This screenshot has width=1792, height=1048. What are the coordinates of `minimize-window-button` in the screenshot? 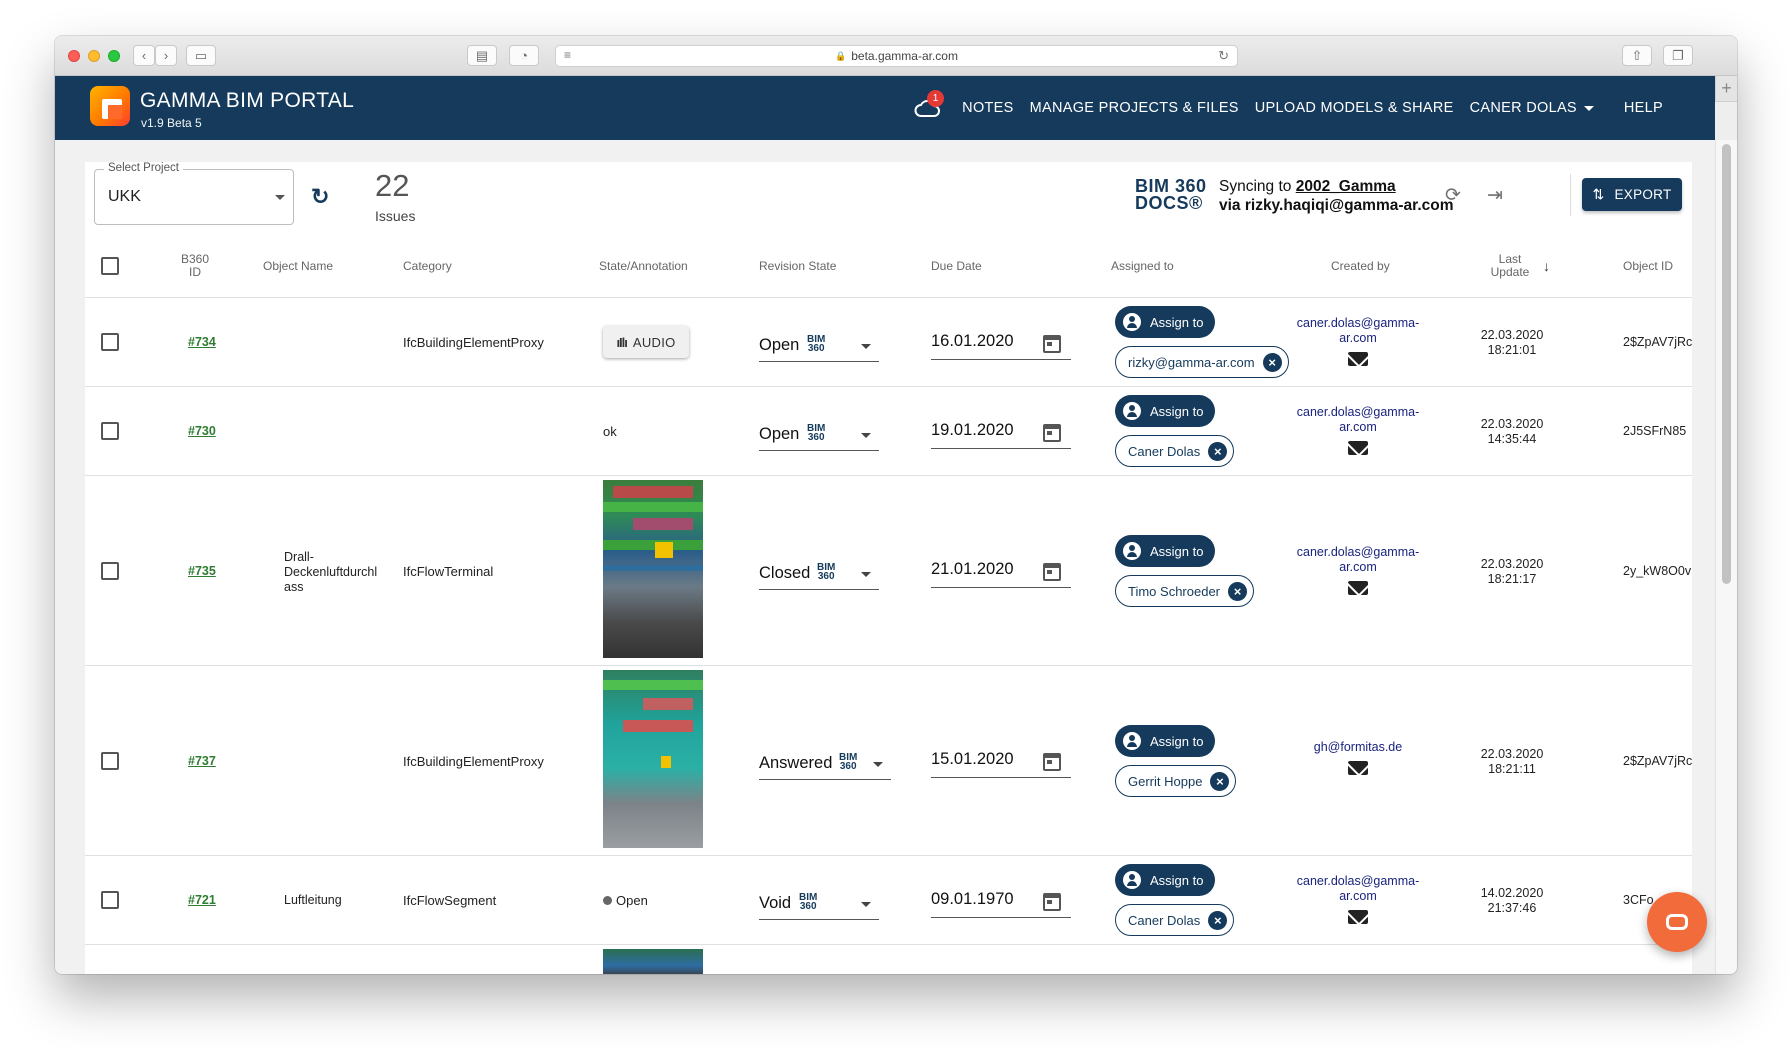 It's located at (94, 56).